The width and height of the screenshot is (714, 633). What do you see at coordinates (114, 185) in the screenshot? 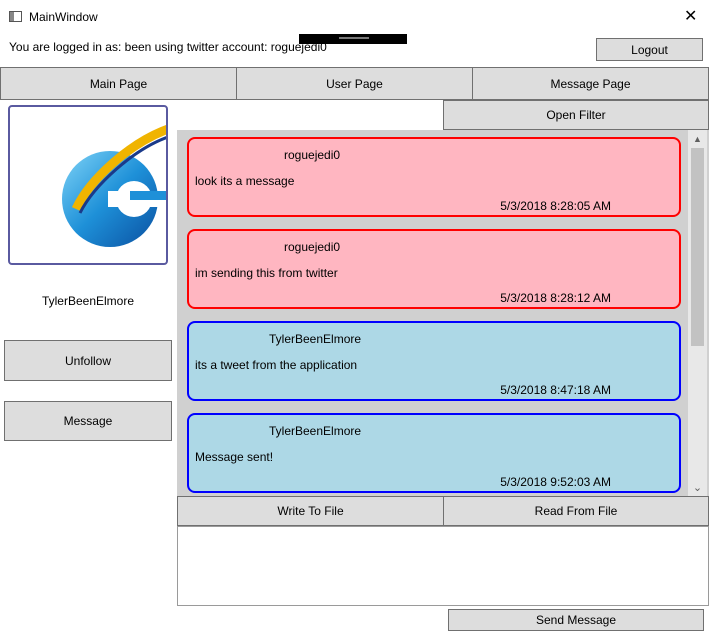
I see `internet-explorer-logo-icon` at bounding box center [114, 185].